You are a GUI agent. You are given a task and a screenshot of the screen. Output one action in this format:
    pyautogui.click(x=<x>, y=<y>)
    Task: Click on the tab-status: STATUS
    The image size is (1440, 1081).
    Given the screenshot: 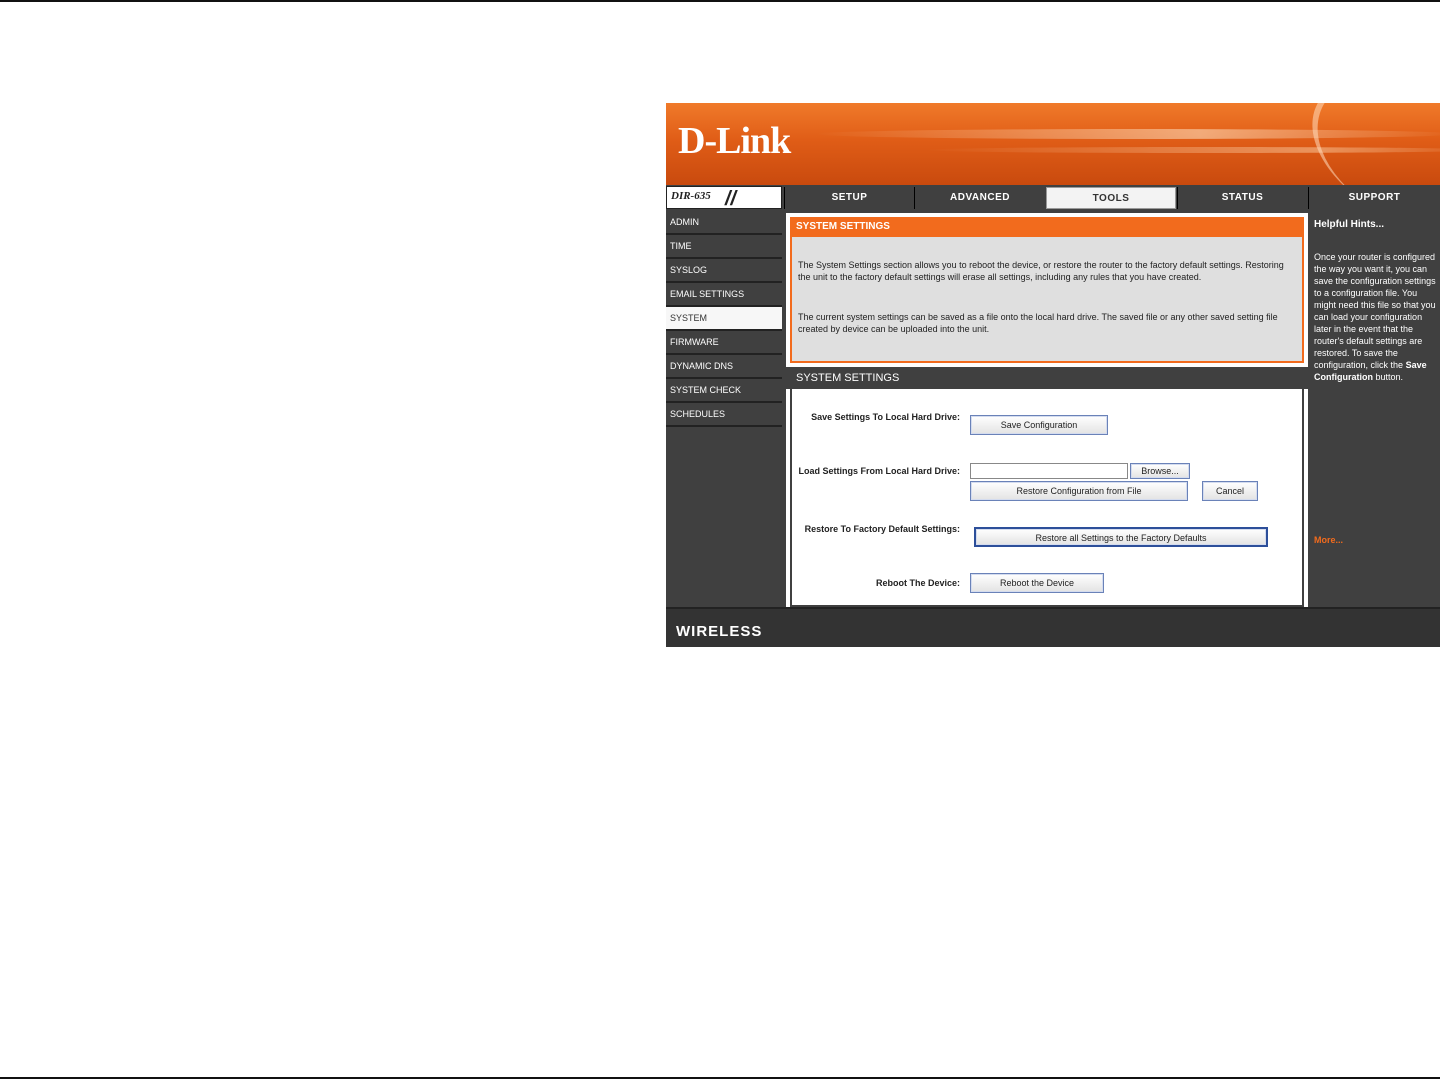 What is the action you would take?
    pyautogui.click(x=1242, y=198)
    